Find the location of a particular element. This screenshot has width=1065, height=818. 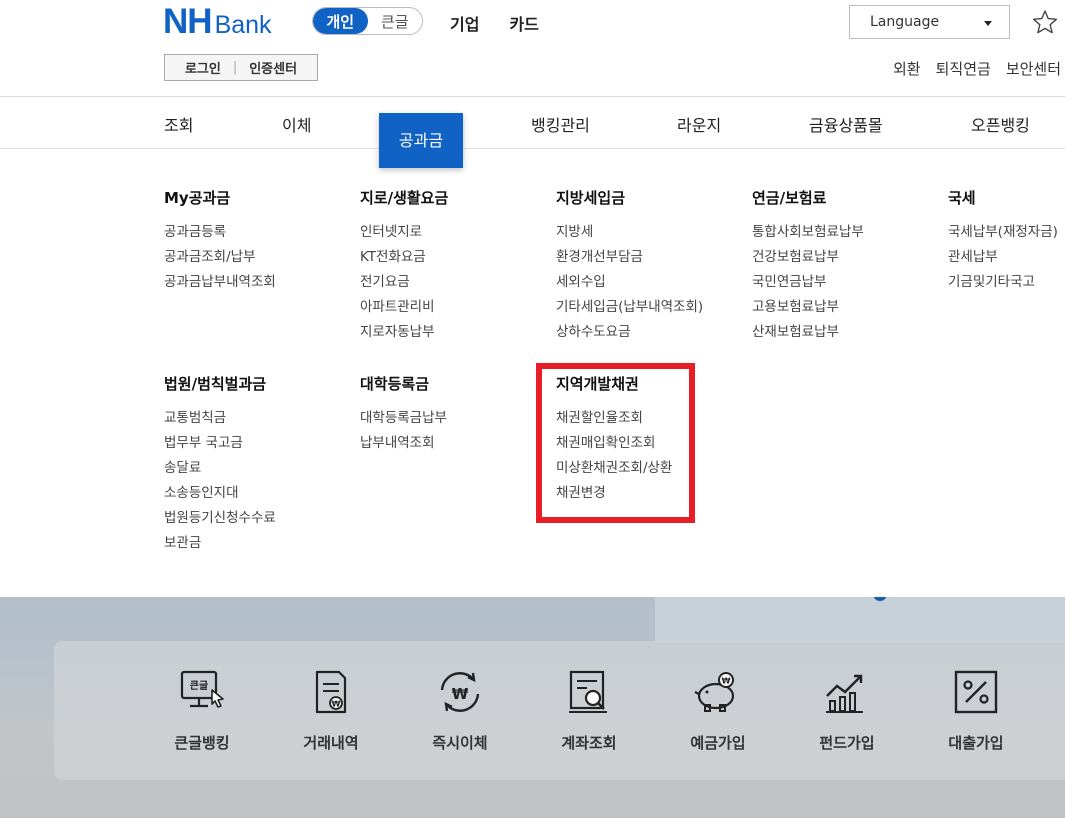

gnb-item-inquiry: 조회 is located at coordinates (178, 124).